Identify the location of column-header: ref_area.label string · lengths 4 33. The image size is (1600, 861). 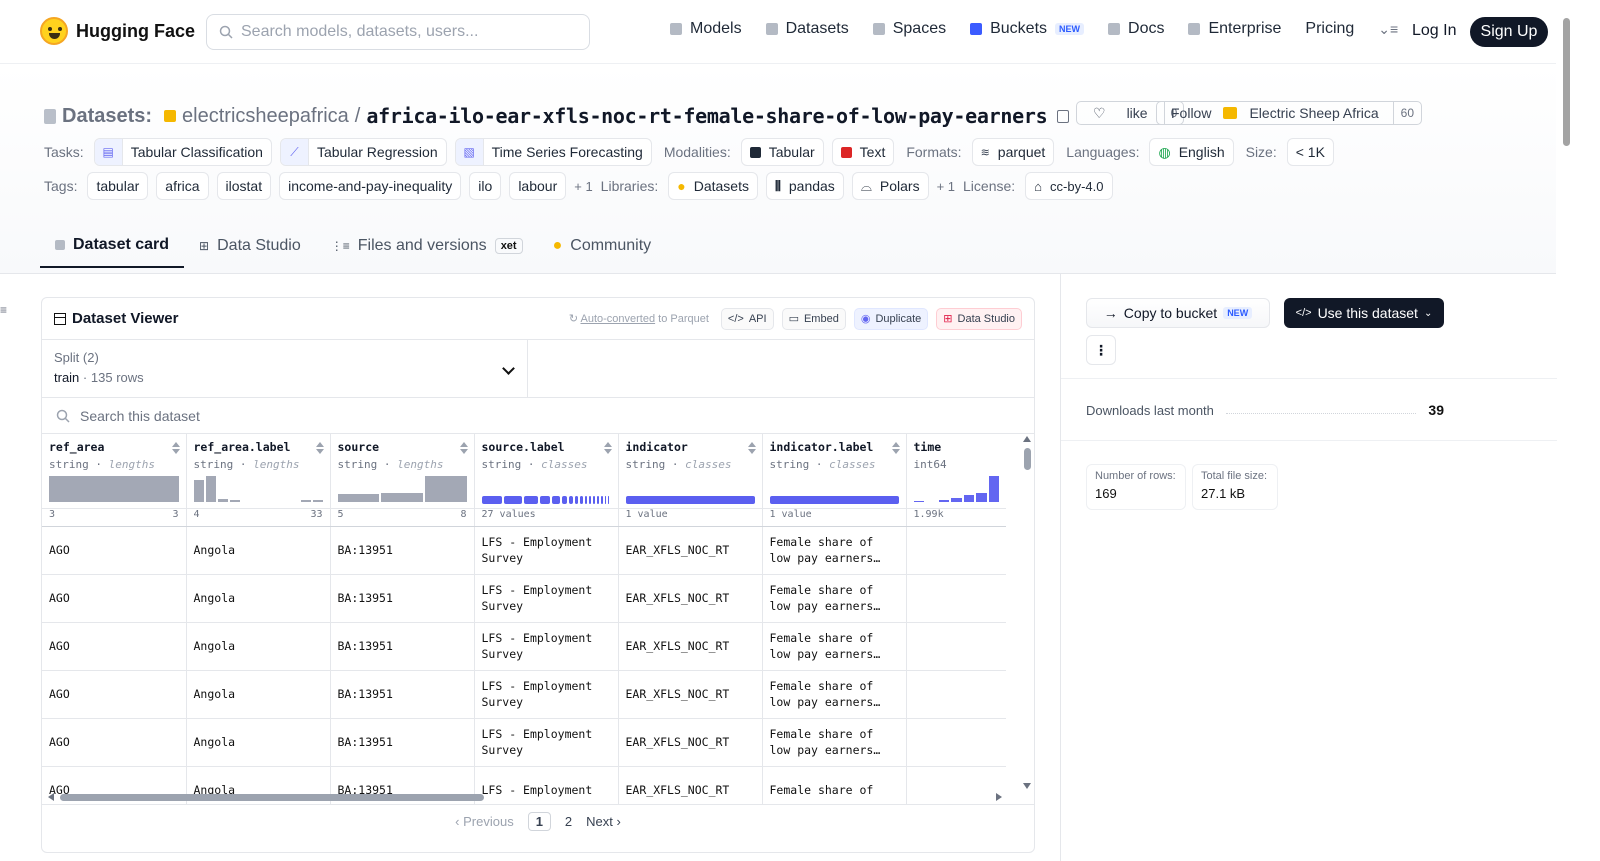
(258, 480).